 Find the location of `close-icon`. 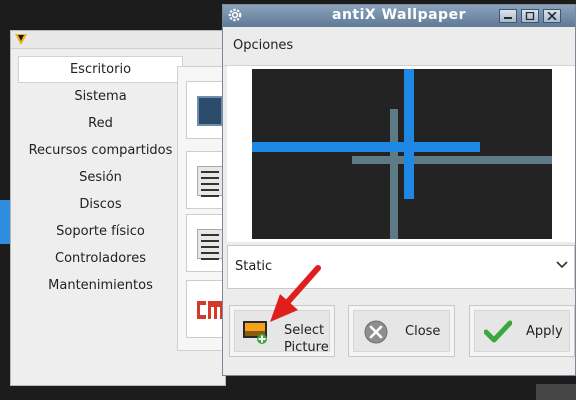

close-icon is located at coordinates (552, 16).